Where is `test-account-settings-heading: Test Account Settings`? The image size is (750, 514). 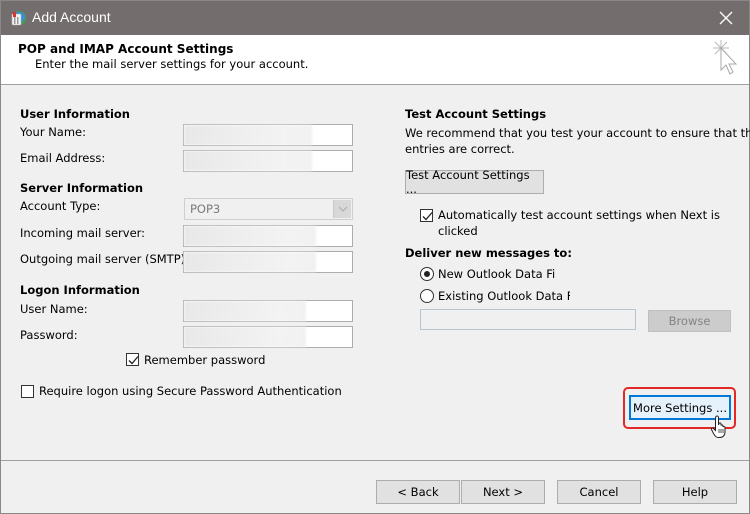 test-account-settings-heading: Test Account Settings is located at coordinates (476, 114).